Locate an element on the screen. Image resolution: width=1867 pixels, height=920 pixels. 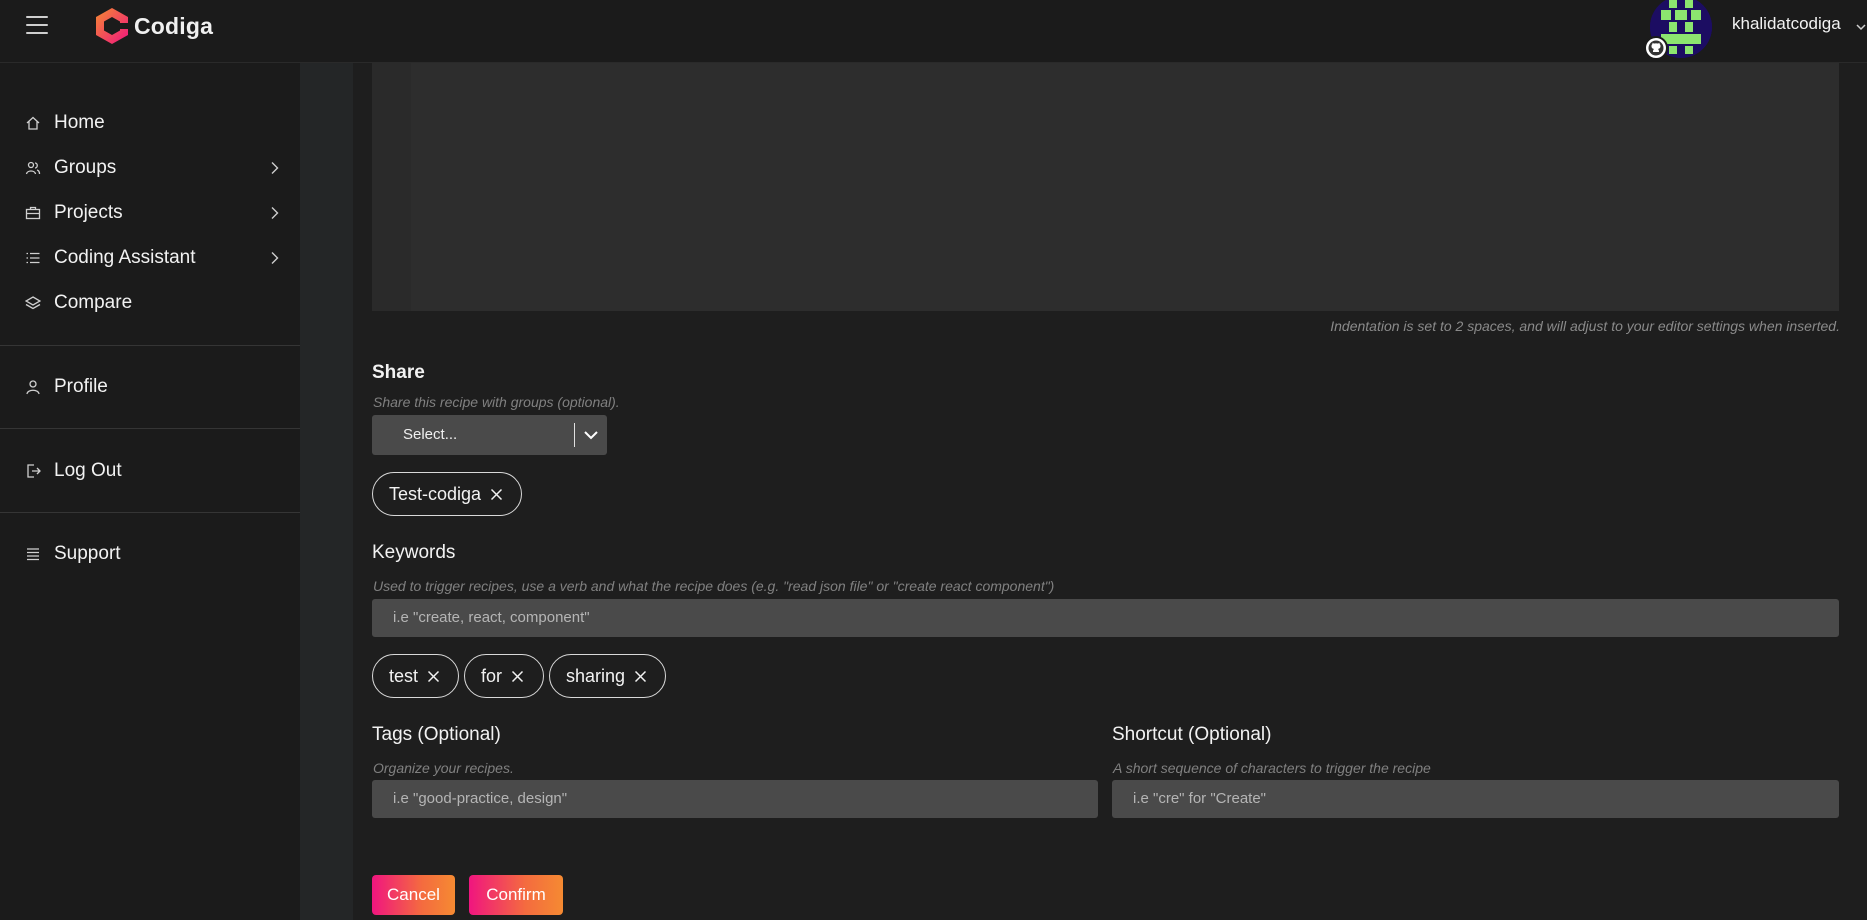
group-chip: Test-codiga is located at coordinates (447, 494).